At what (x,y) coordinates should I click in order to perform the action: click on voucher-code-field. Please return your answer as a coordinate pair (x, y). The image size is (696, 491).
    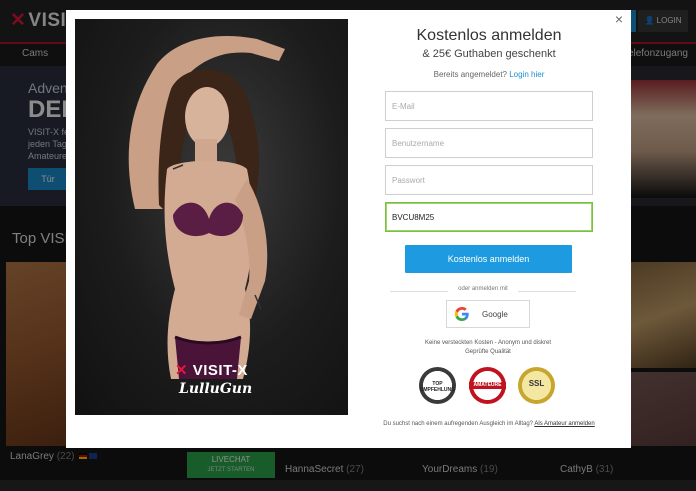
    Looking at the image, I should click on (489, 217).